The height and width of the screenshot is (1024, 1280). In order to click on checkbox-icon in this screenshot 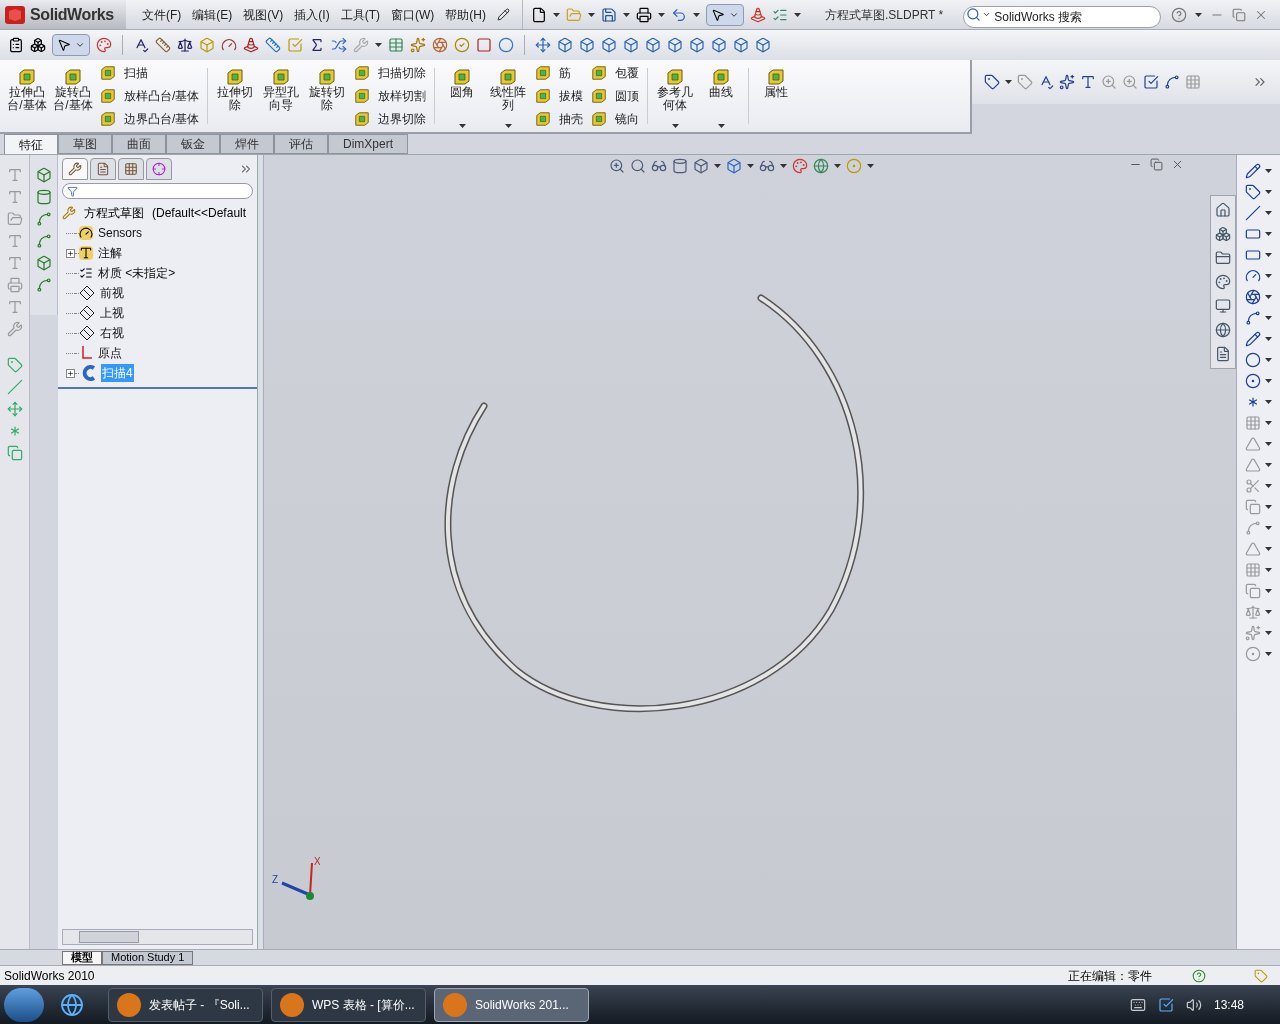, I will do `click(295, 45)`.